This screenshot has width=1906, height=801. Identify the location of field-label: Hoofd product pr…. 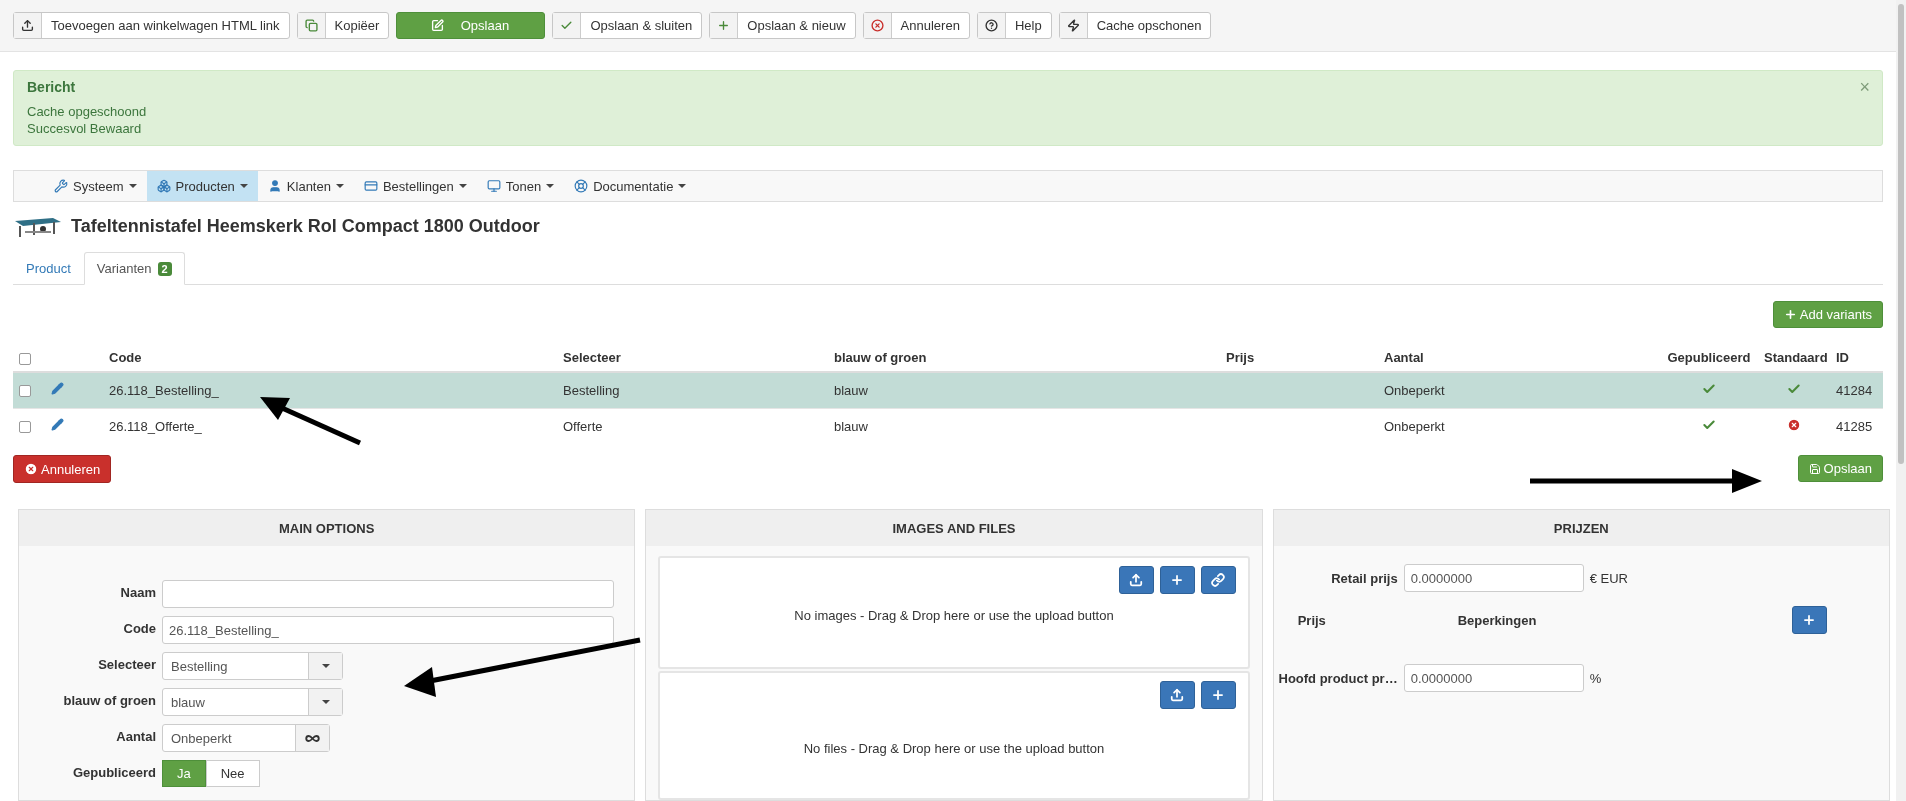
(1337, 678).